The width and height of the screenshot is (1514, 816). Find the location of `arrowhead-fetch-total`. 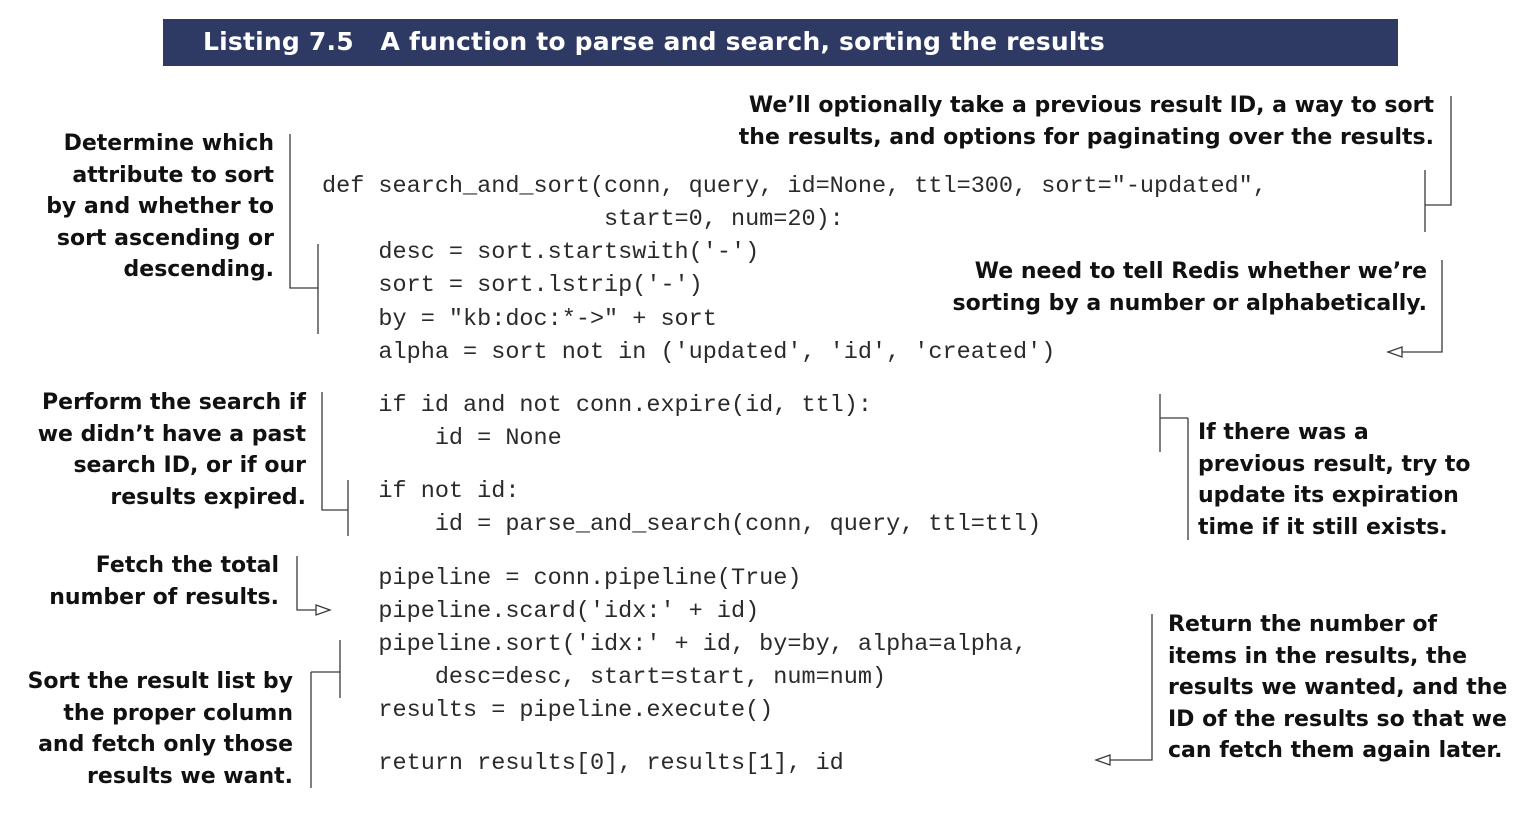

arrowhead-fetch-total is located at coordinates (323, 610).